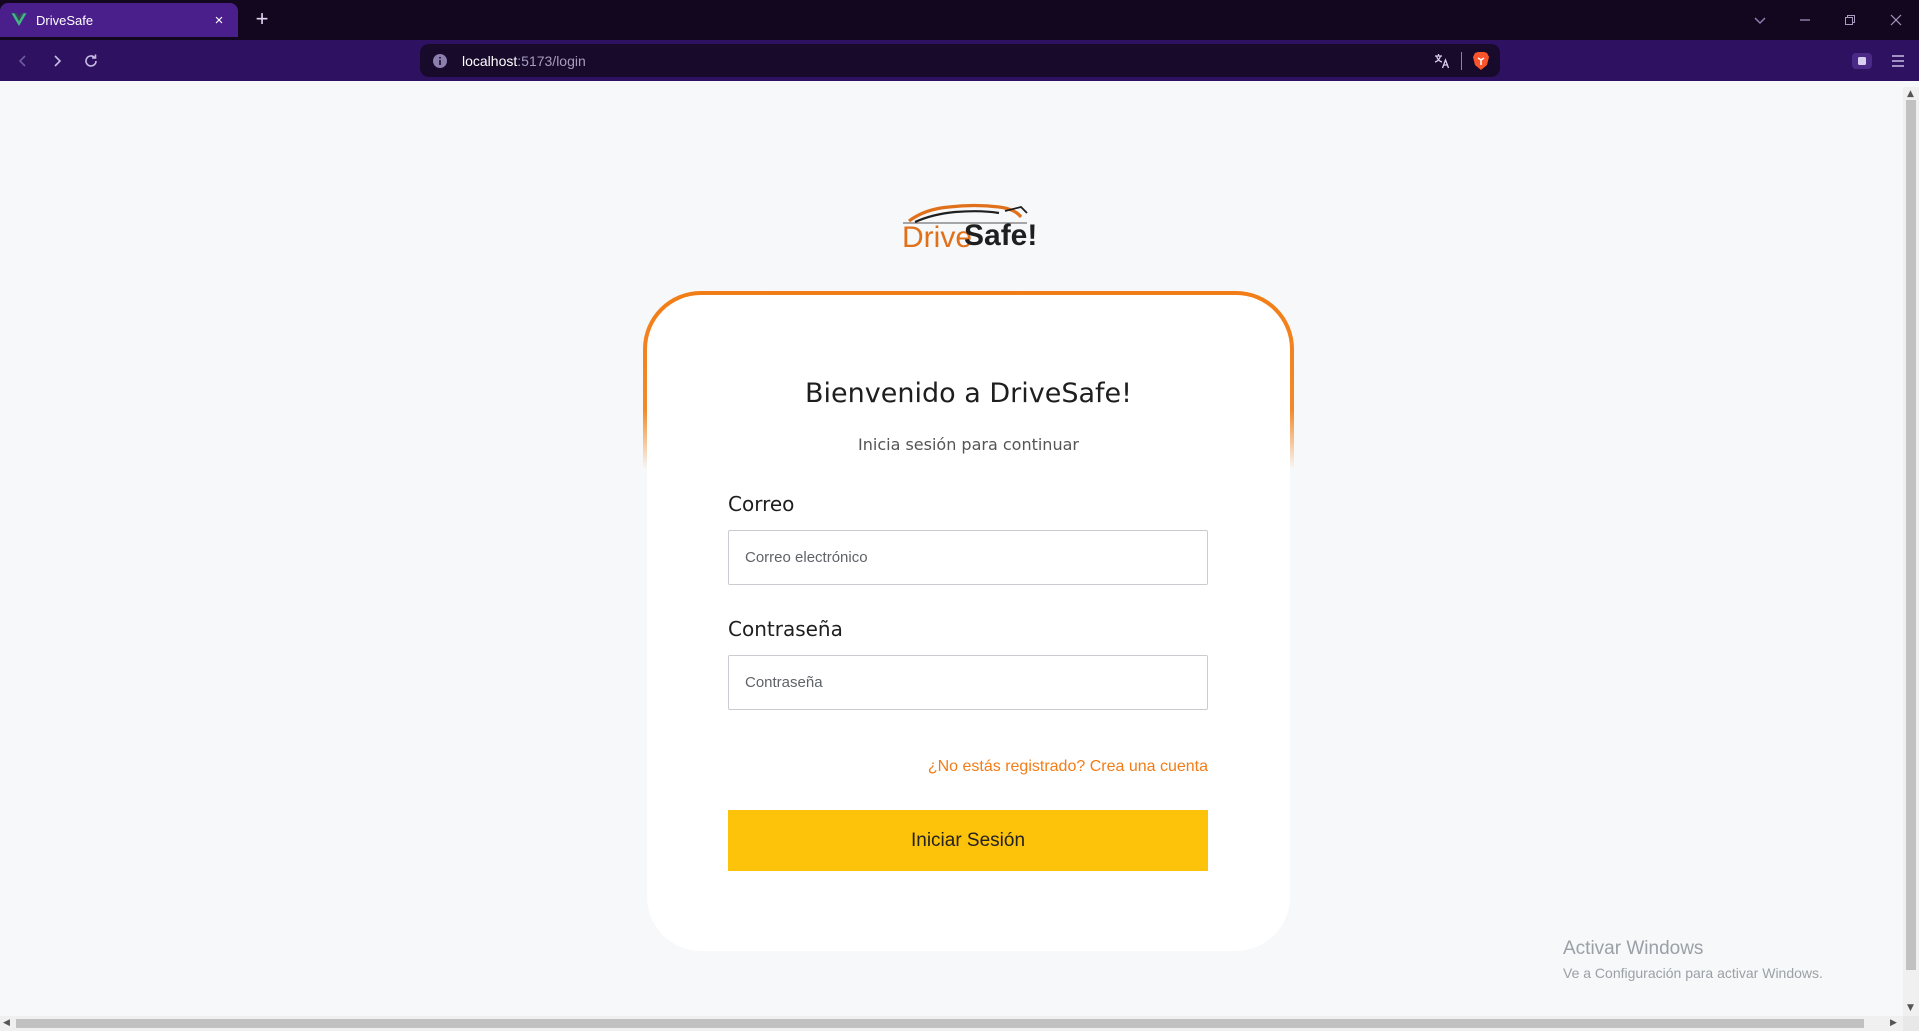 This screenshot has height=1031, width=1919. Describe the element at coordinates (1910, 94) in the screenshot. I see `scroll-up-icon: ▲` at that location.